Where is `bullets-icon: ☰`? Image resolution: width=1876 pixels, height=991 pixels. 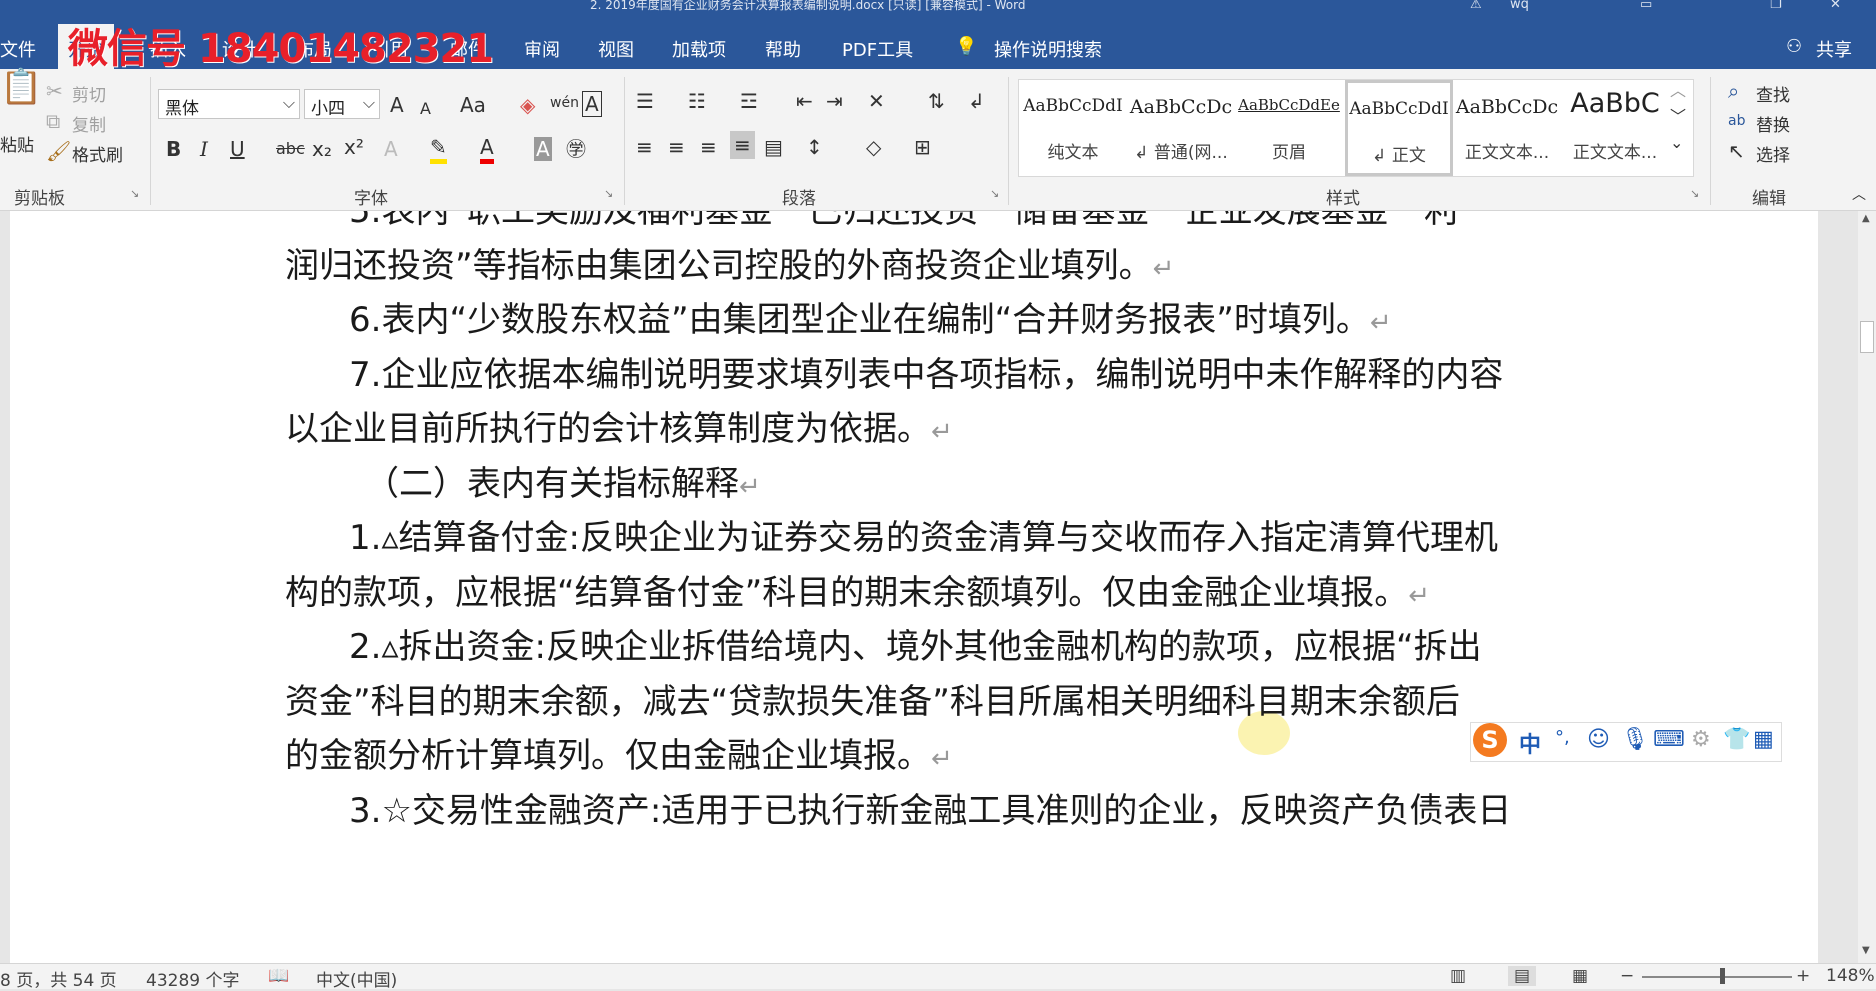
bullets-icon: ☰ is located at coordinates (645, 101).